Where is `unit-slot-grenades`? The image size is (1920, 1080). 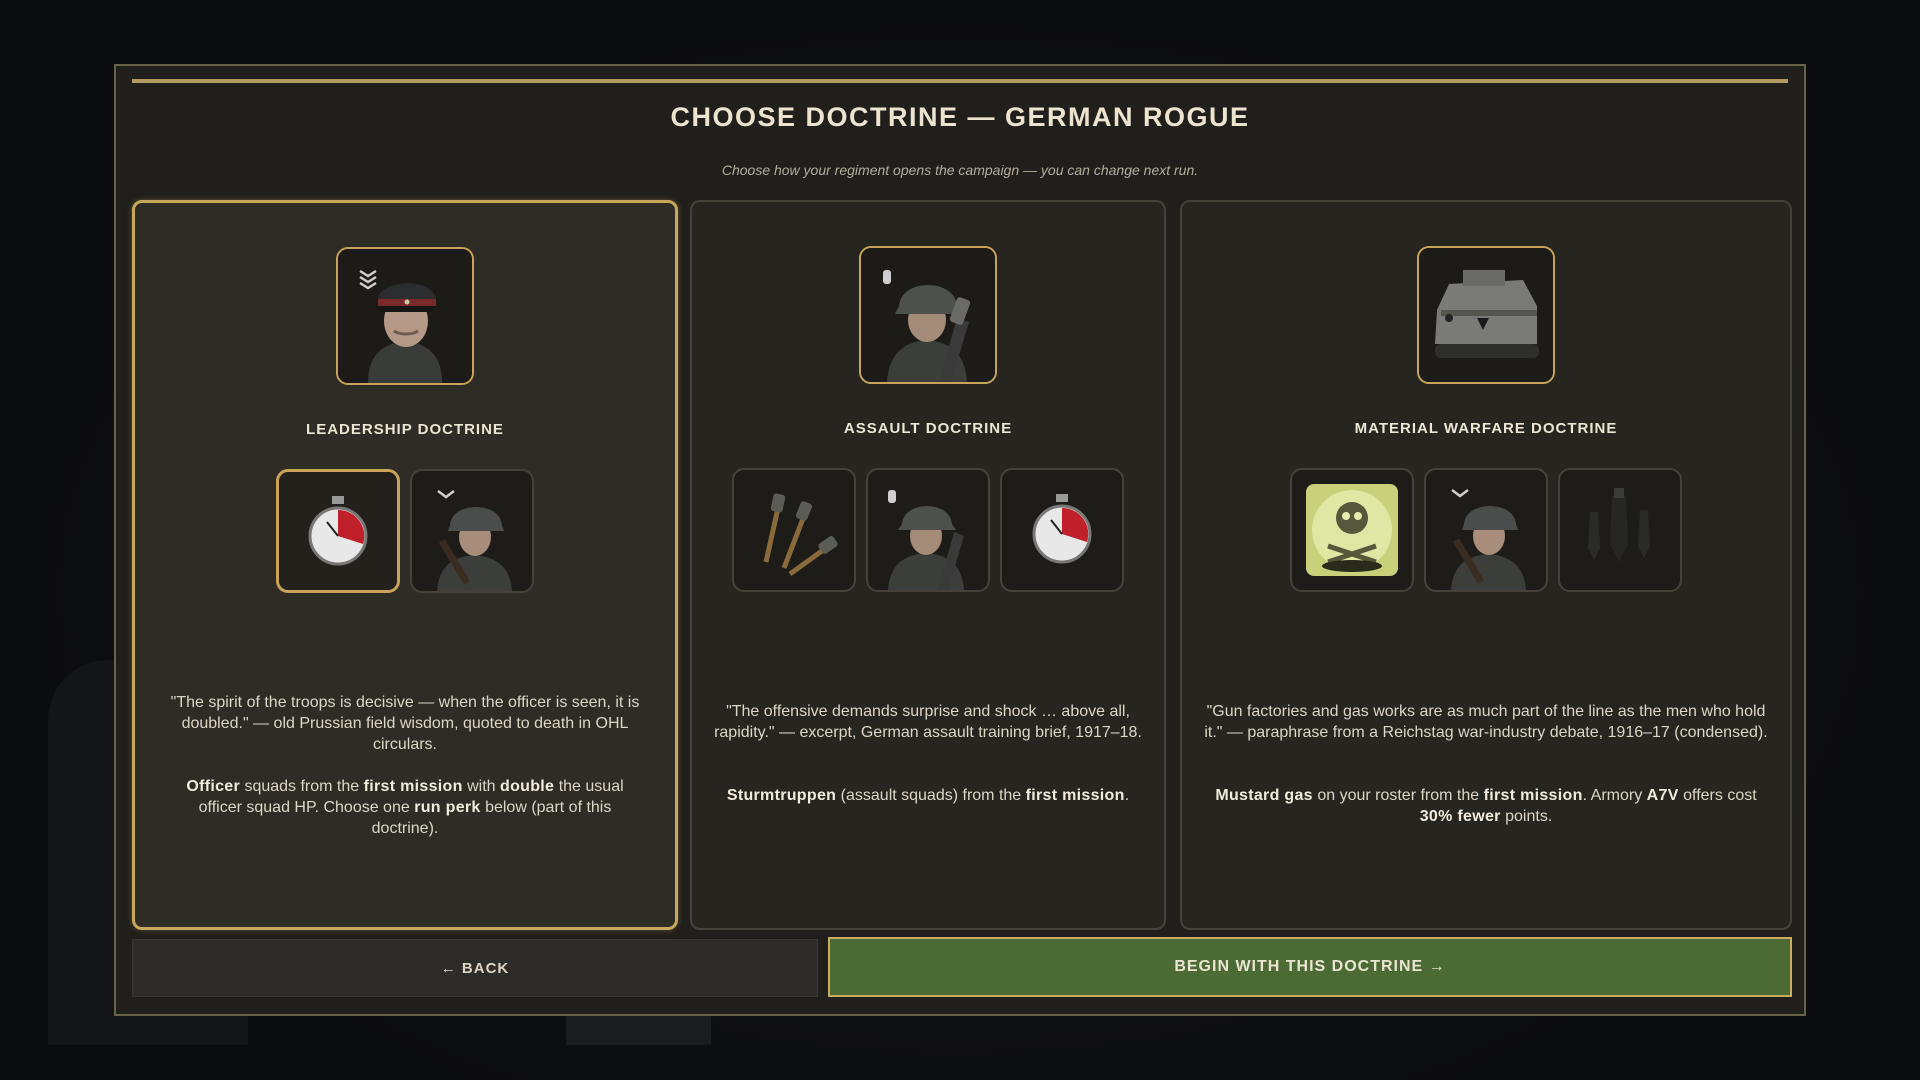 unit-slot-grenades is located at coordinates (794, 530).